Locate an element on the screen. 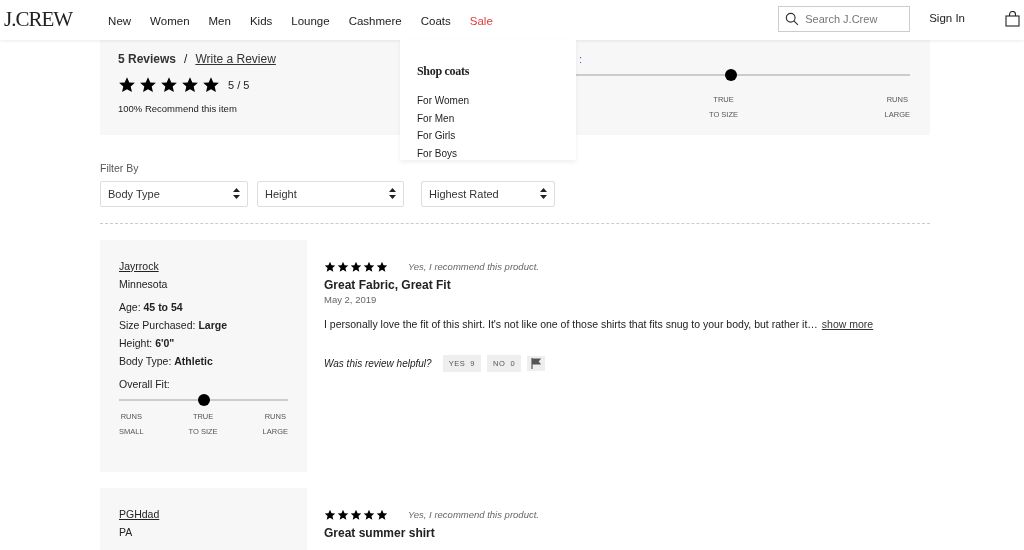 This screenshot has height=550, width=1024. nav-link: Cashmere is located at coordinates (375, 28).